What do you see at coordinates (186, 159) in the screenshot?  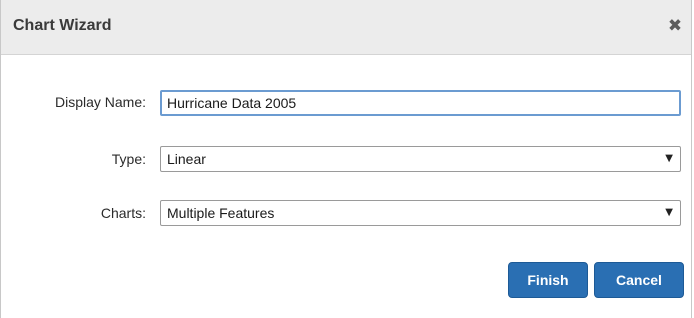 I see `type-selected-value: Linear` at bounding box center [186, 159].